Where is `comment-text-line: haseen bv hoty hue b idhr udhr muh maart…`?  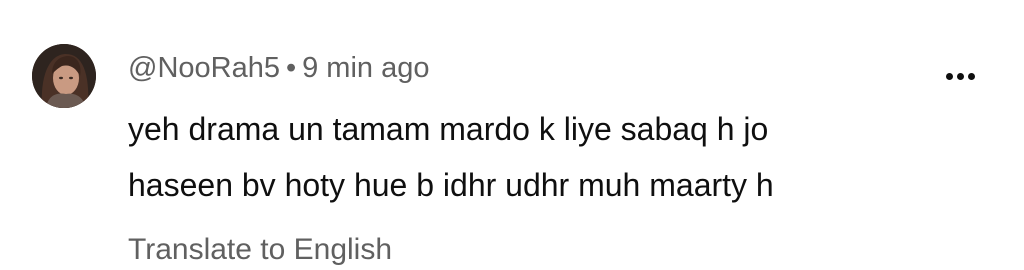
comment-text-line: haseen bv hoty hue b idhr udhr muh maart… is located at coordinates (451, 185).